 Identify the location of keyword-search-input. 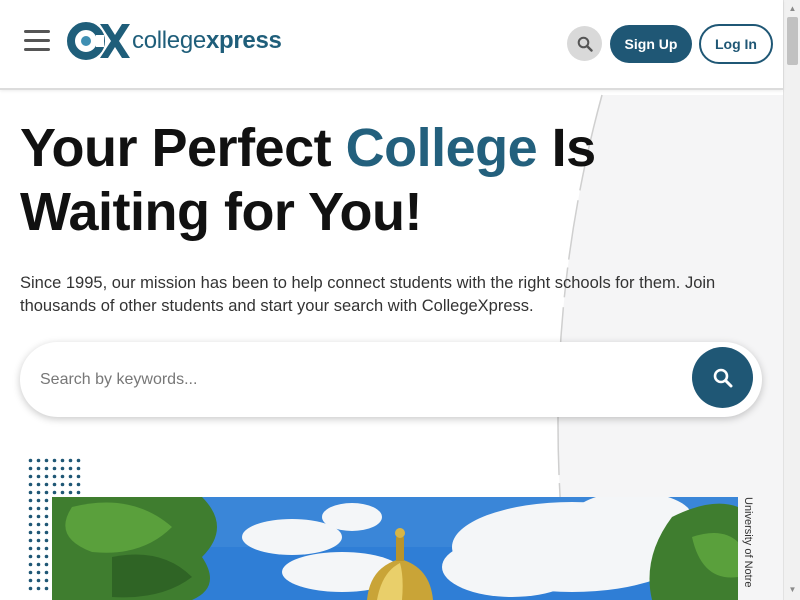
(360, 380).